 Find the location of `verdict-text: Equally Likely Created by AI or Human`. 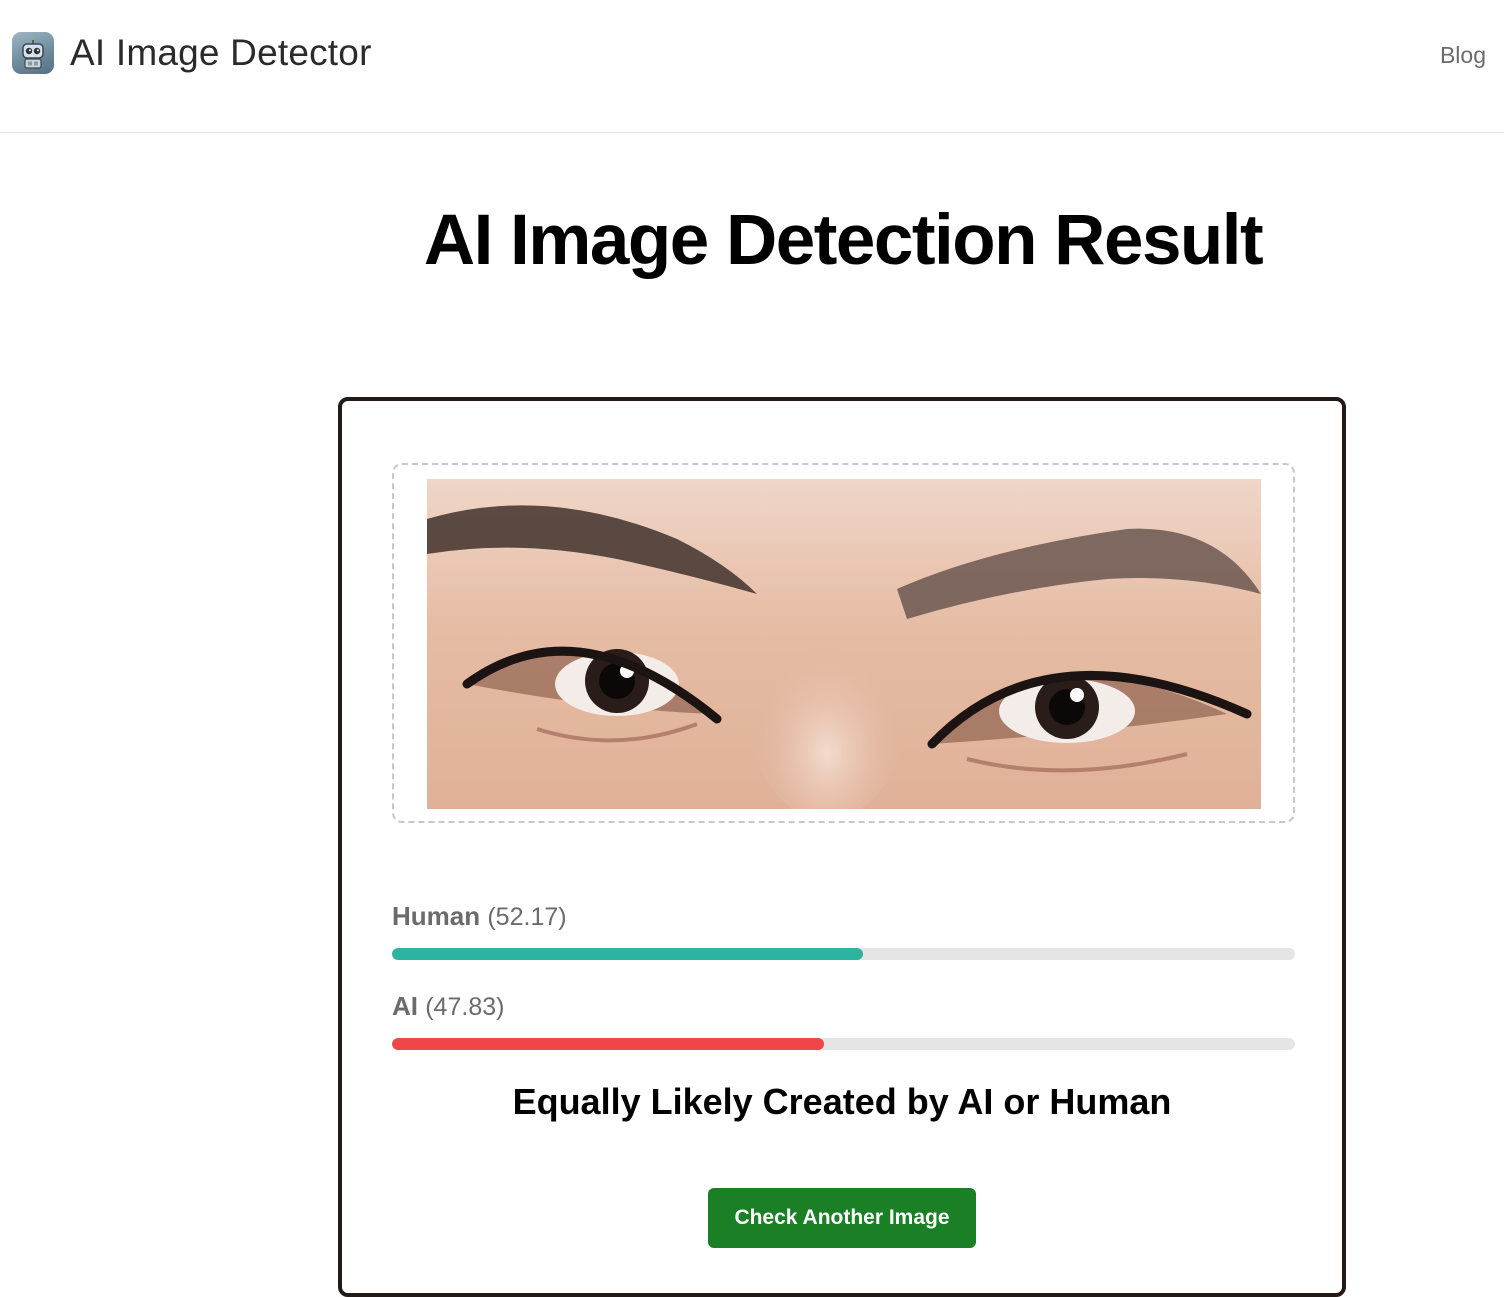

verdict-text: Equally Likely Created by AI or Human is located at coordinates (842, 1101).